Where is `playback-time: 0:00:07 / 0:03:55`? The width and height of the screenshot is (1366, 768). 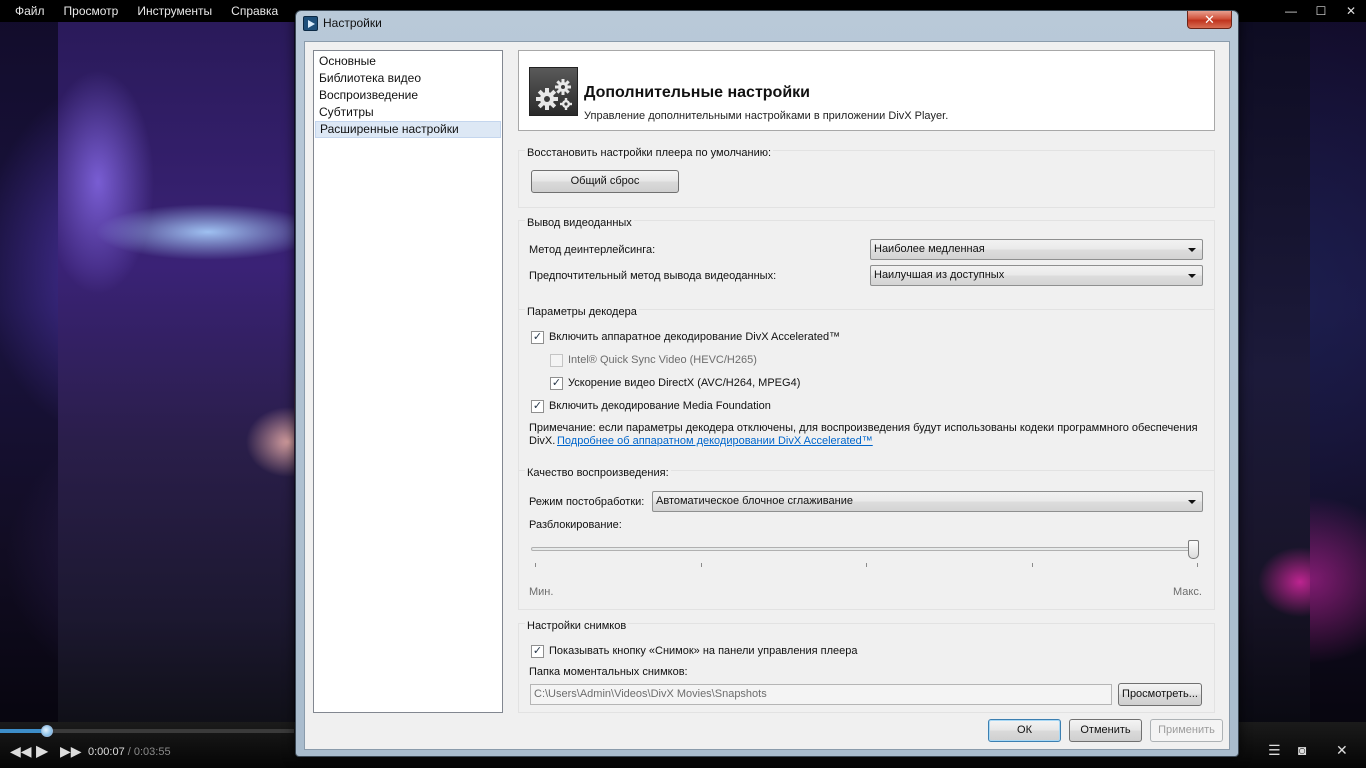
playback-time: 0:00:07 / 0:03:55 is located at coordinates (129, 752).